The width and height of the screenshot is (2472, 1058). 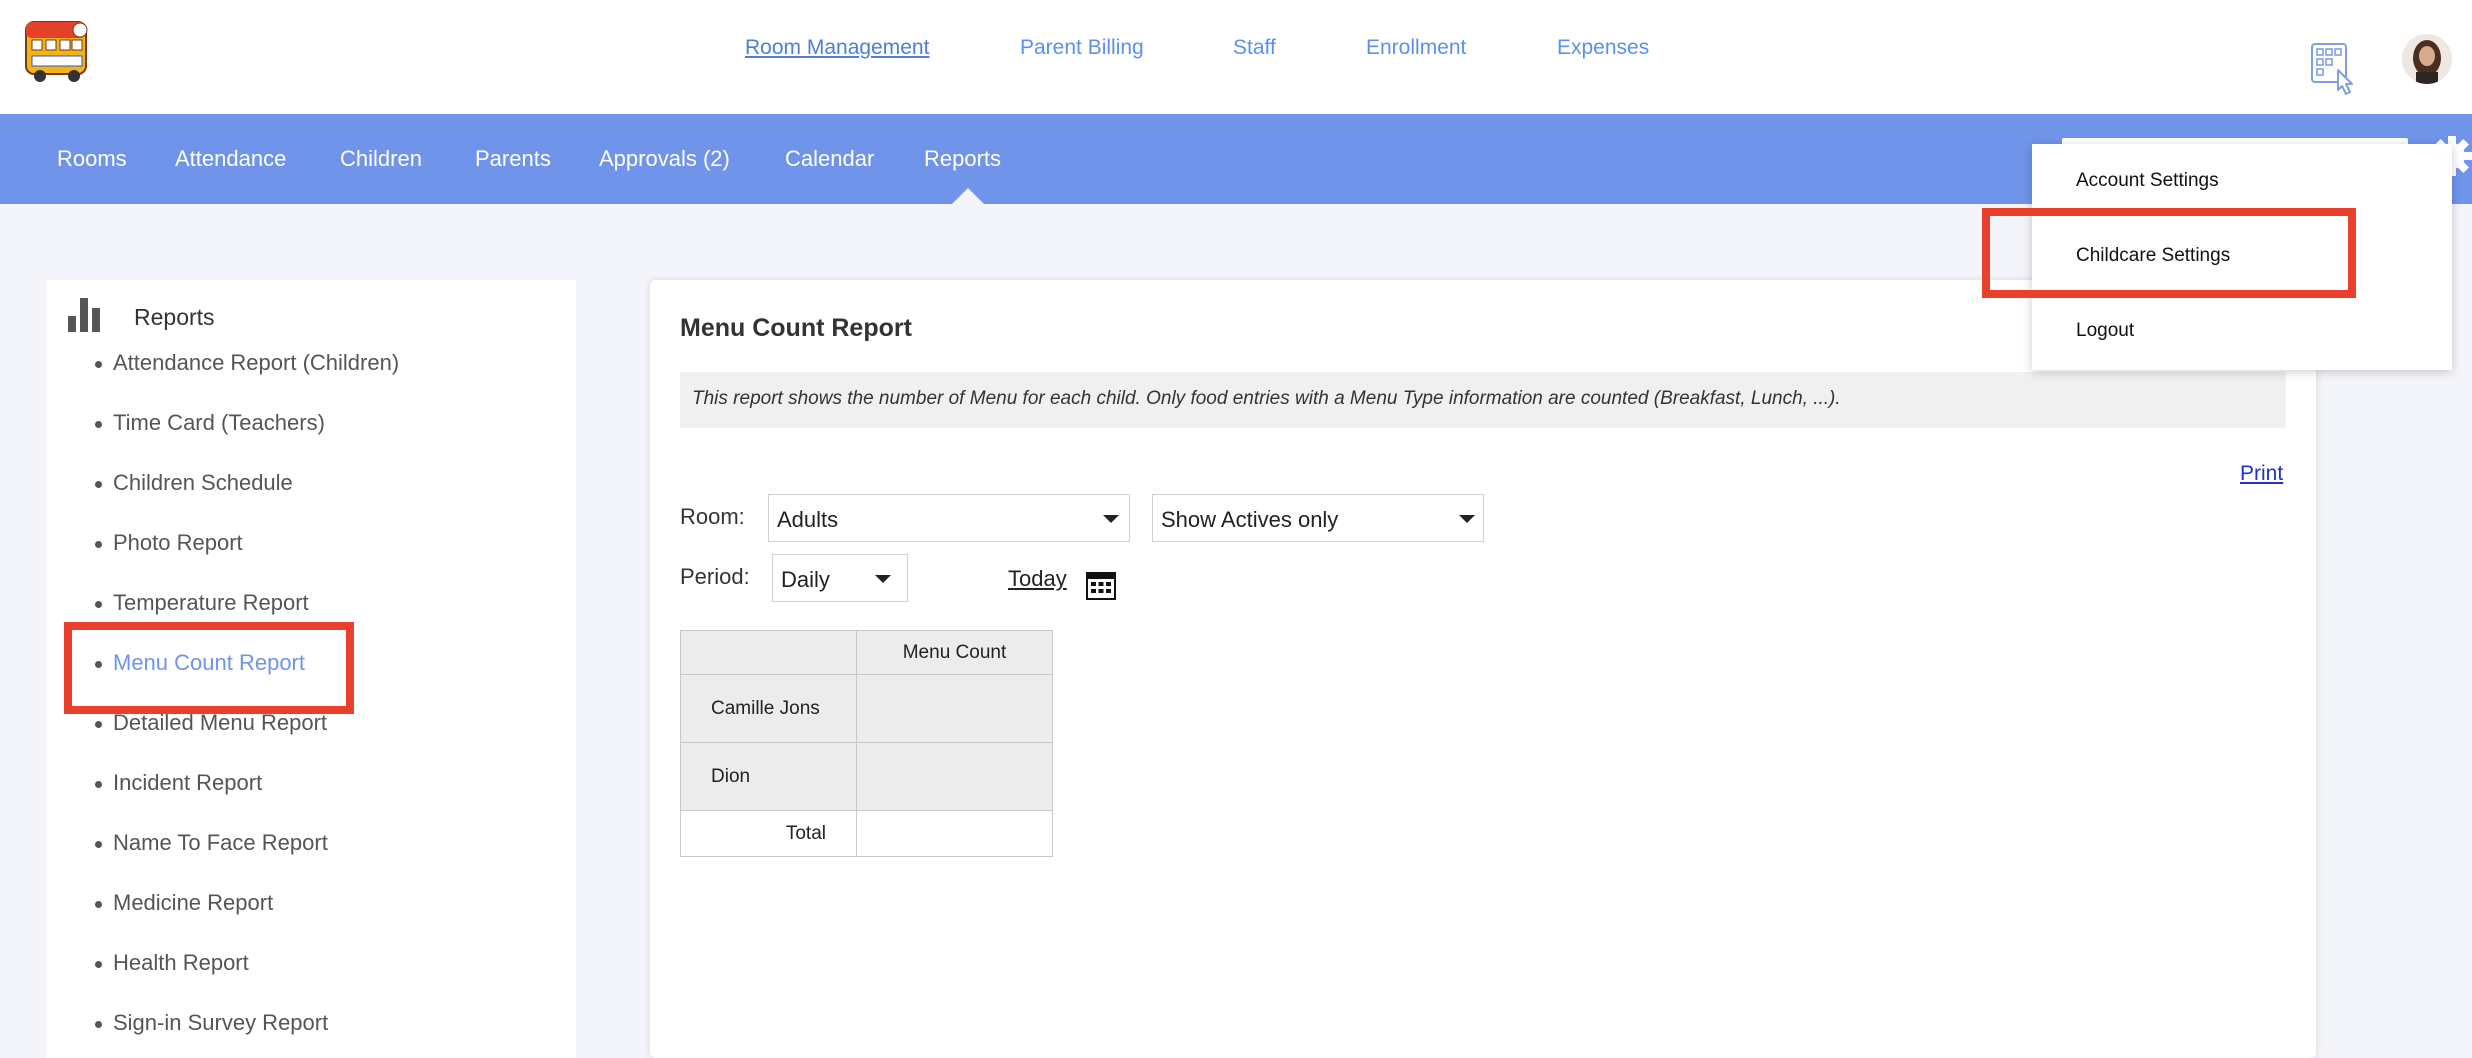 What do you see at coordinates (768, 776) in the screenshot?
I see `child-name-cell: Dion` at bounding box center [768, 776].